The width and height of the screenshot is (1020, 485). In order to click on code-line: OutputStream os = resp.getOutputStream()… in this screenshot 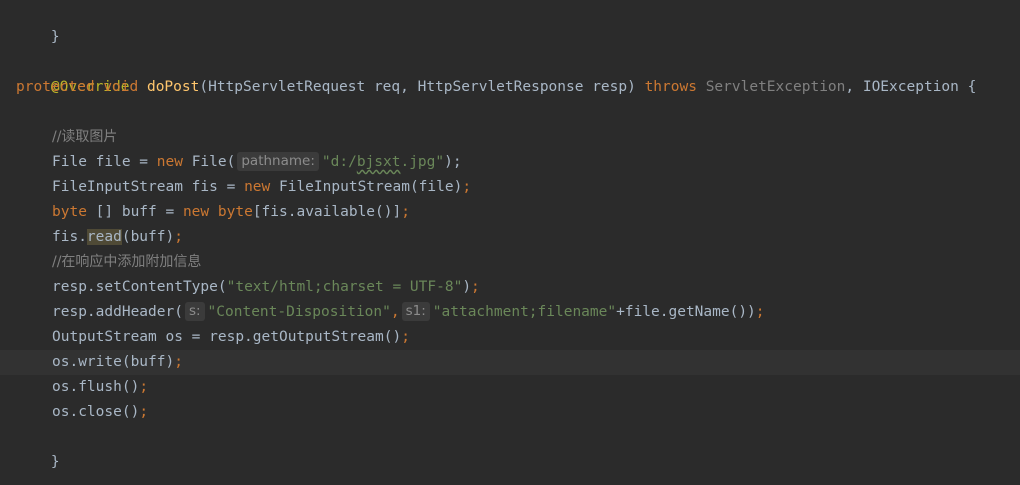, I will do `click(510, 337)`.